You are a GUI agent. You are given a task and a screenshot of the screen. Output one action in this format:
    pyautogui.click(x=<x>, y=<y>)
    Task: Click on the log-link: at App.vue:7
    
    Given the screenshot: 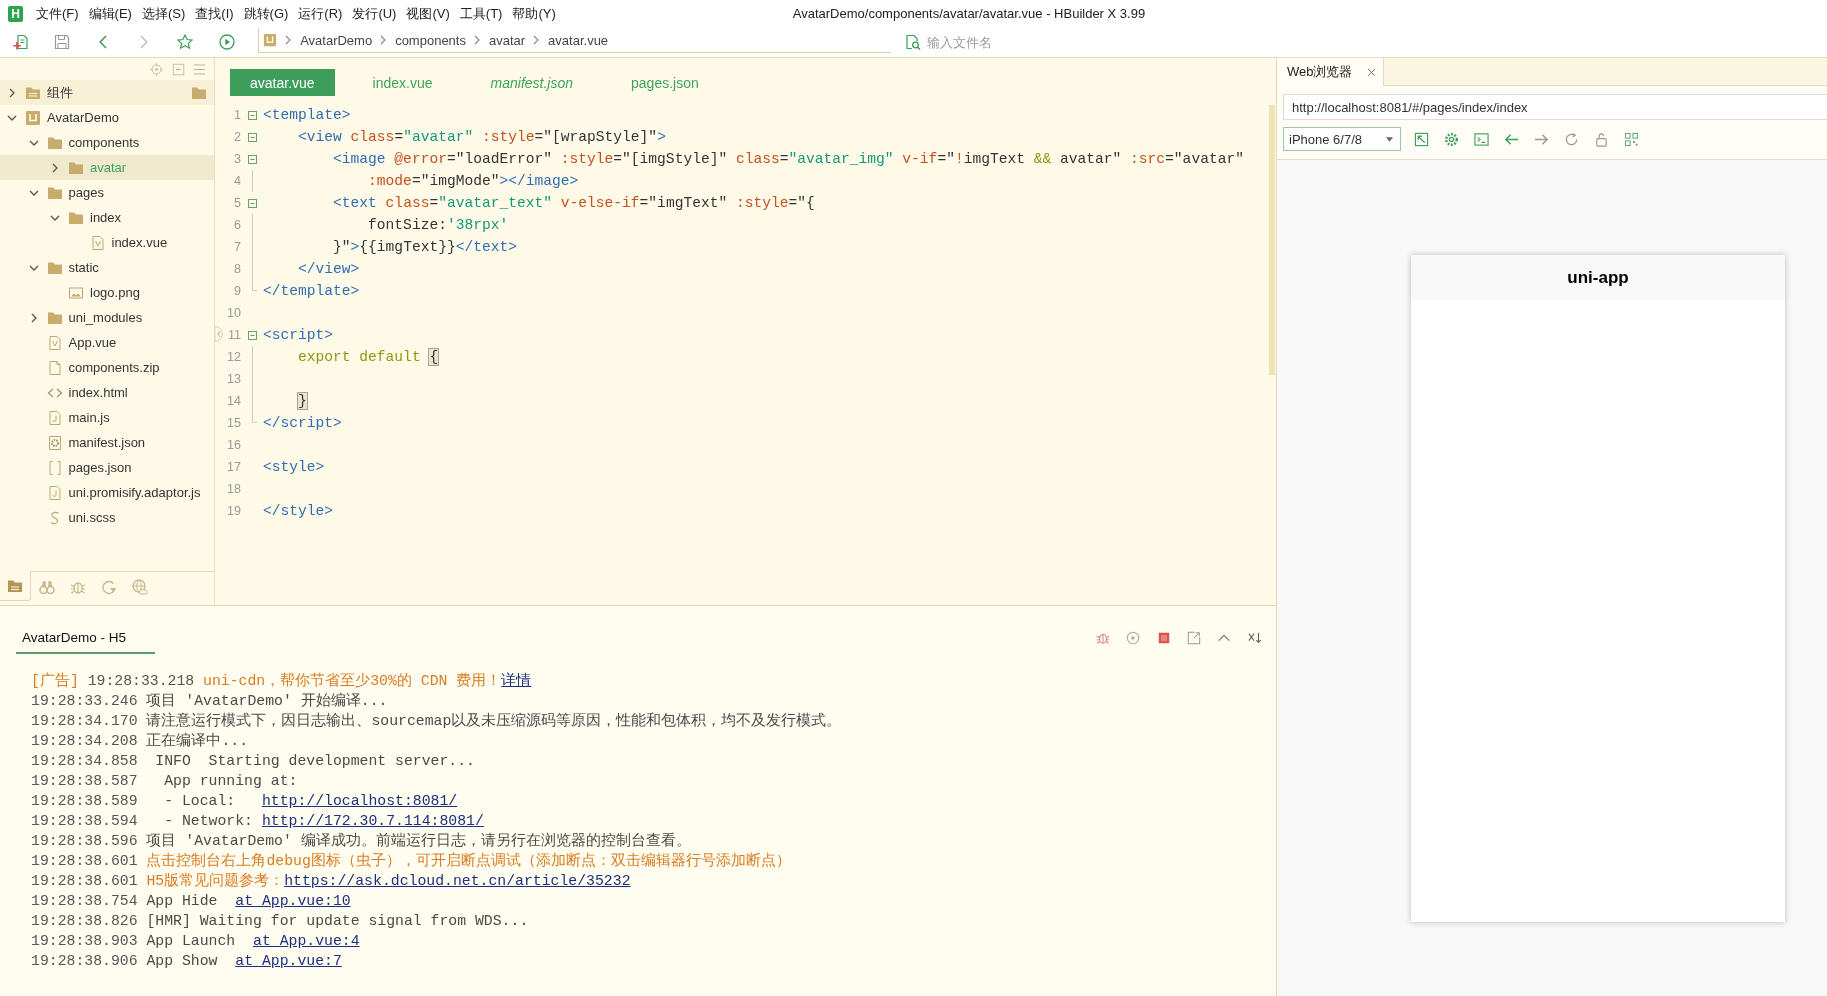 What is the action you would take?
    pyautogui.click(x=288, y=961)
    